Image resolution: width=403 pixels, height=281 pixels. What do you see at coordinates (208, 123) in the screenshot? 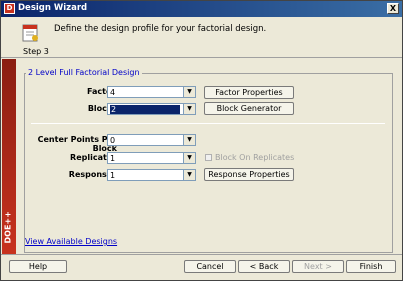
I see `separator` at bounding box center [208, 123].